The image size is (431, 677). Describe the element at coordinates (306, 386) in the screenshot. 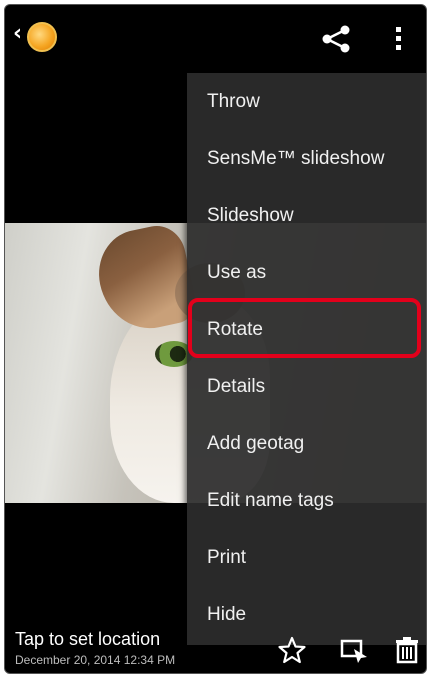

I see `menu-item-details: Details` at that location.